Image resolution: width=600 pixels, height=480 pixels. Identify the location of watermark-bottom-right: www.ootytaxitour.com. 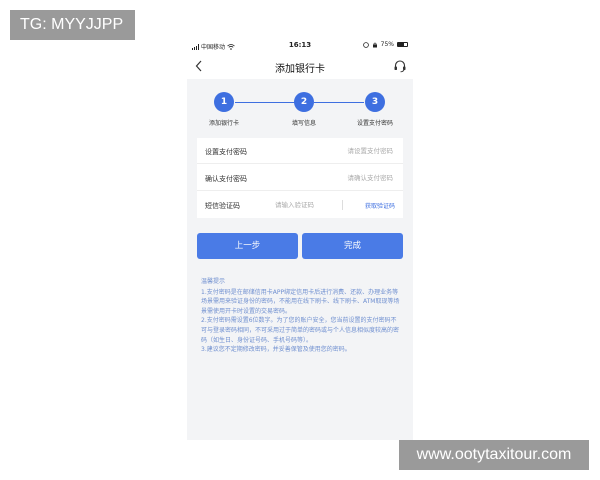
(494, 455).